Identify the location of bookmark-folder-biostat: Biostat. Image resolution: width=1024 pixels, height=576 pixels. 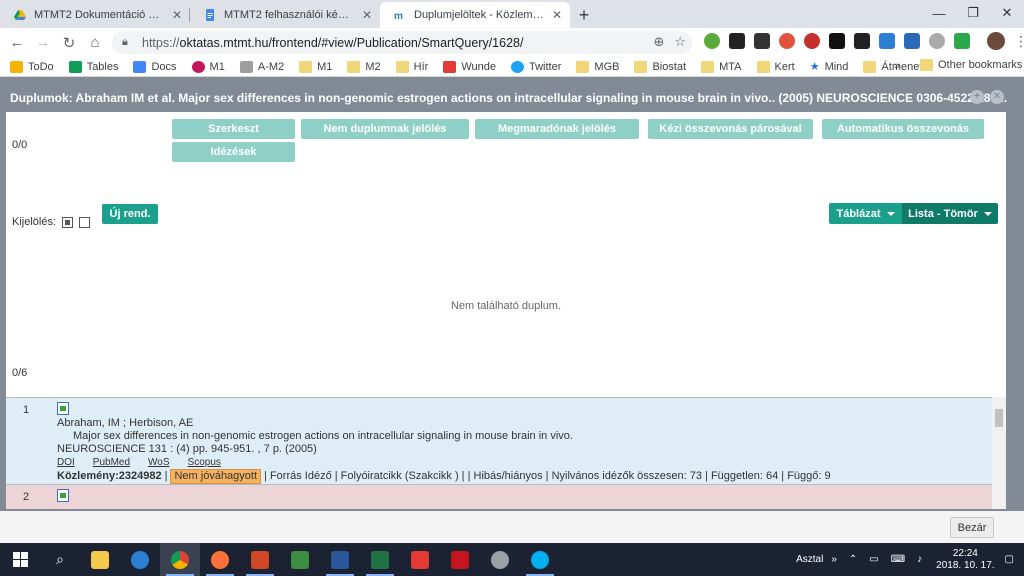
(660, 66).